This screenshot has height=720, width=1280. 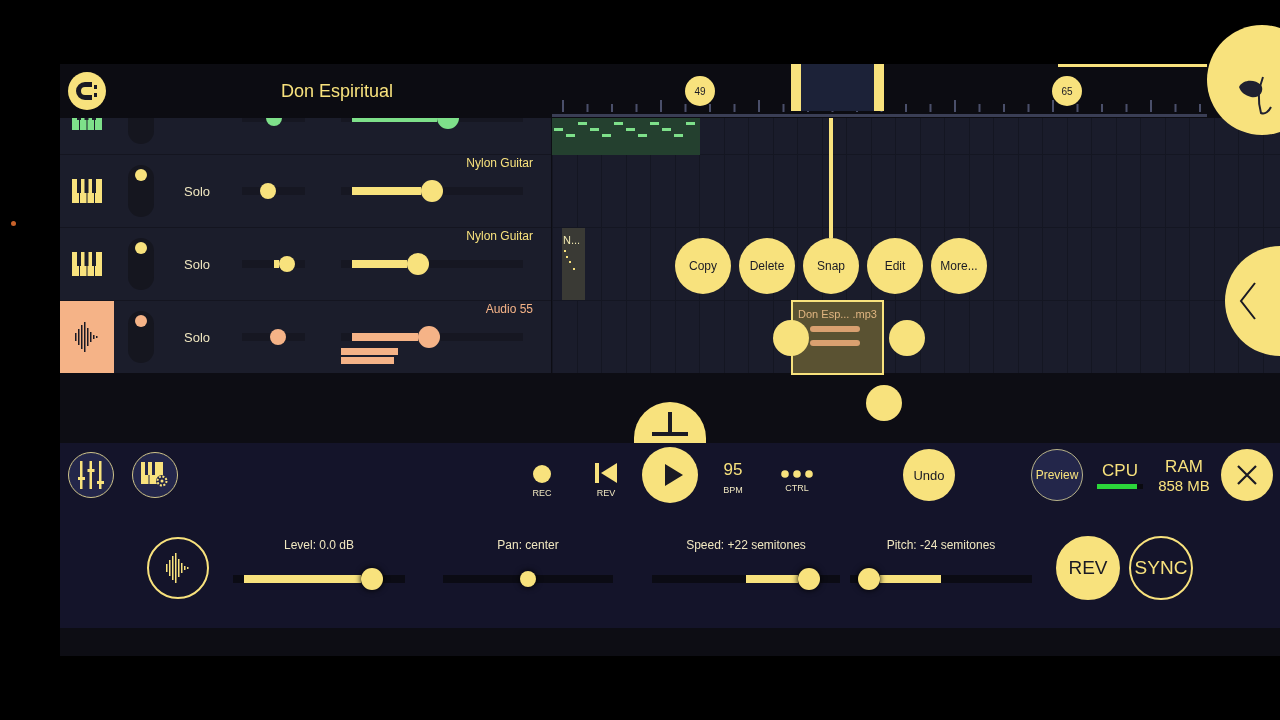 What do you see at coordinates (606, 492) in the screenshot?
I see `rewind-label: REV` at bounding box center [606, 492].